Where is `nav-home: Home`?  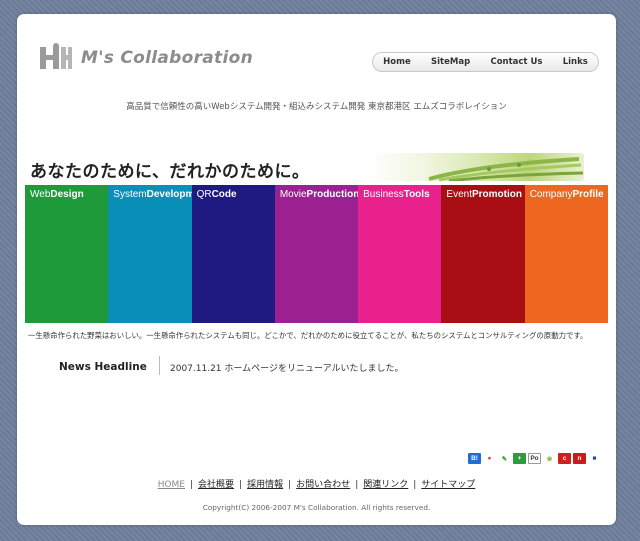
nav-home: Home is located at coordinates (397, 62).